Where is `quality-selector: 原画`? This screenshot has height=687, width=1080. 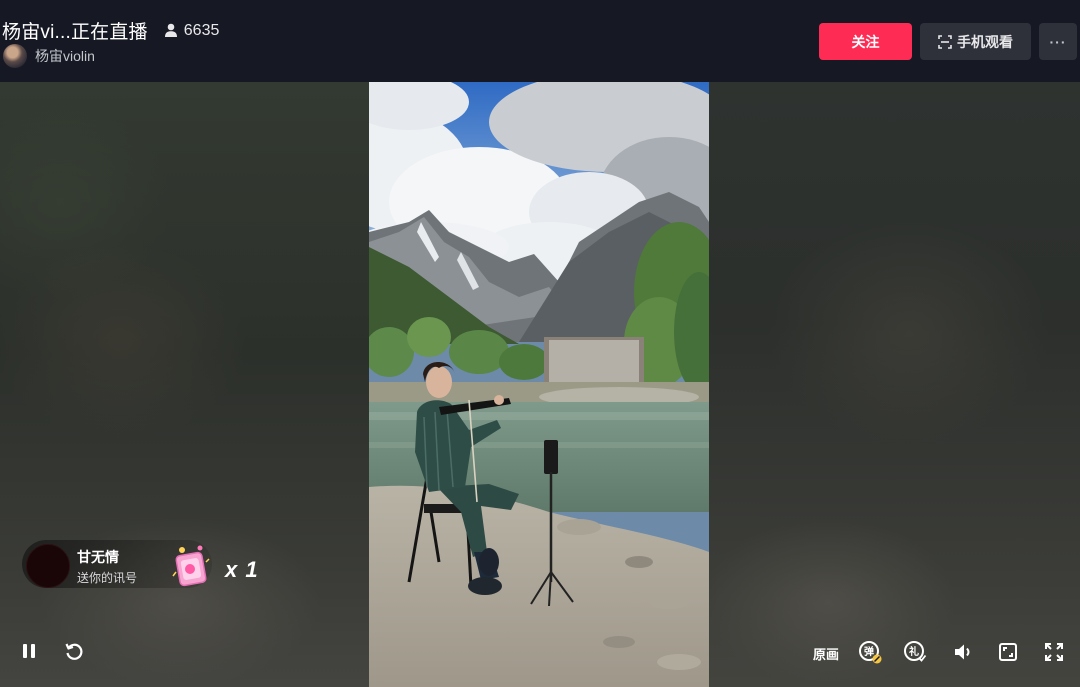
quality-selector: 原画 is located at coordinates (826, 653).